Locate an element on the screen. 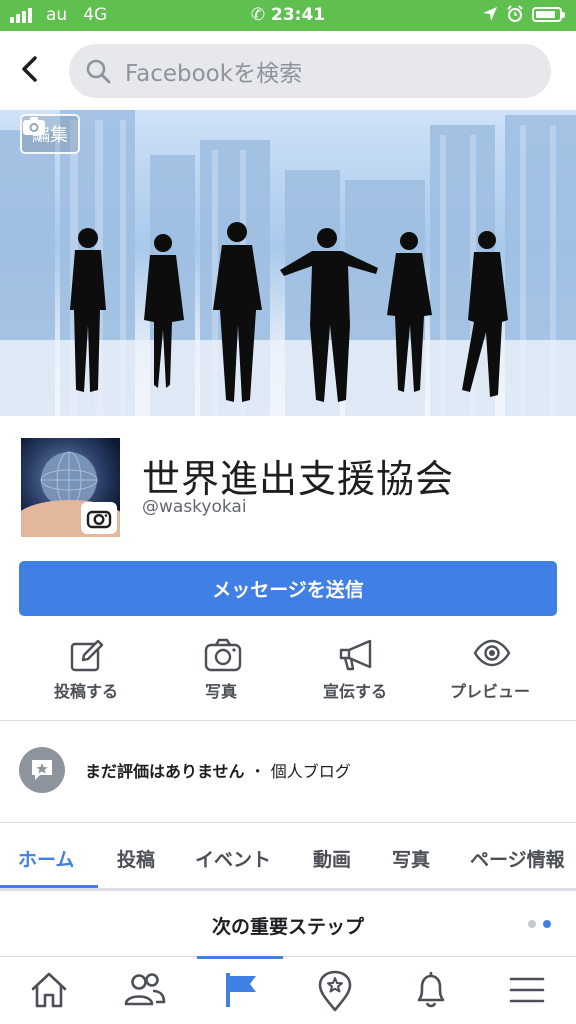 The width and height of the screenshot is (576, 1024). tab-videos: 動画 is located at coordinates (332, 858).